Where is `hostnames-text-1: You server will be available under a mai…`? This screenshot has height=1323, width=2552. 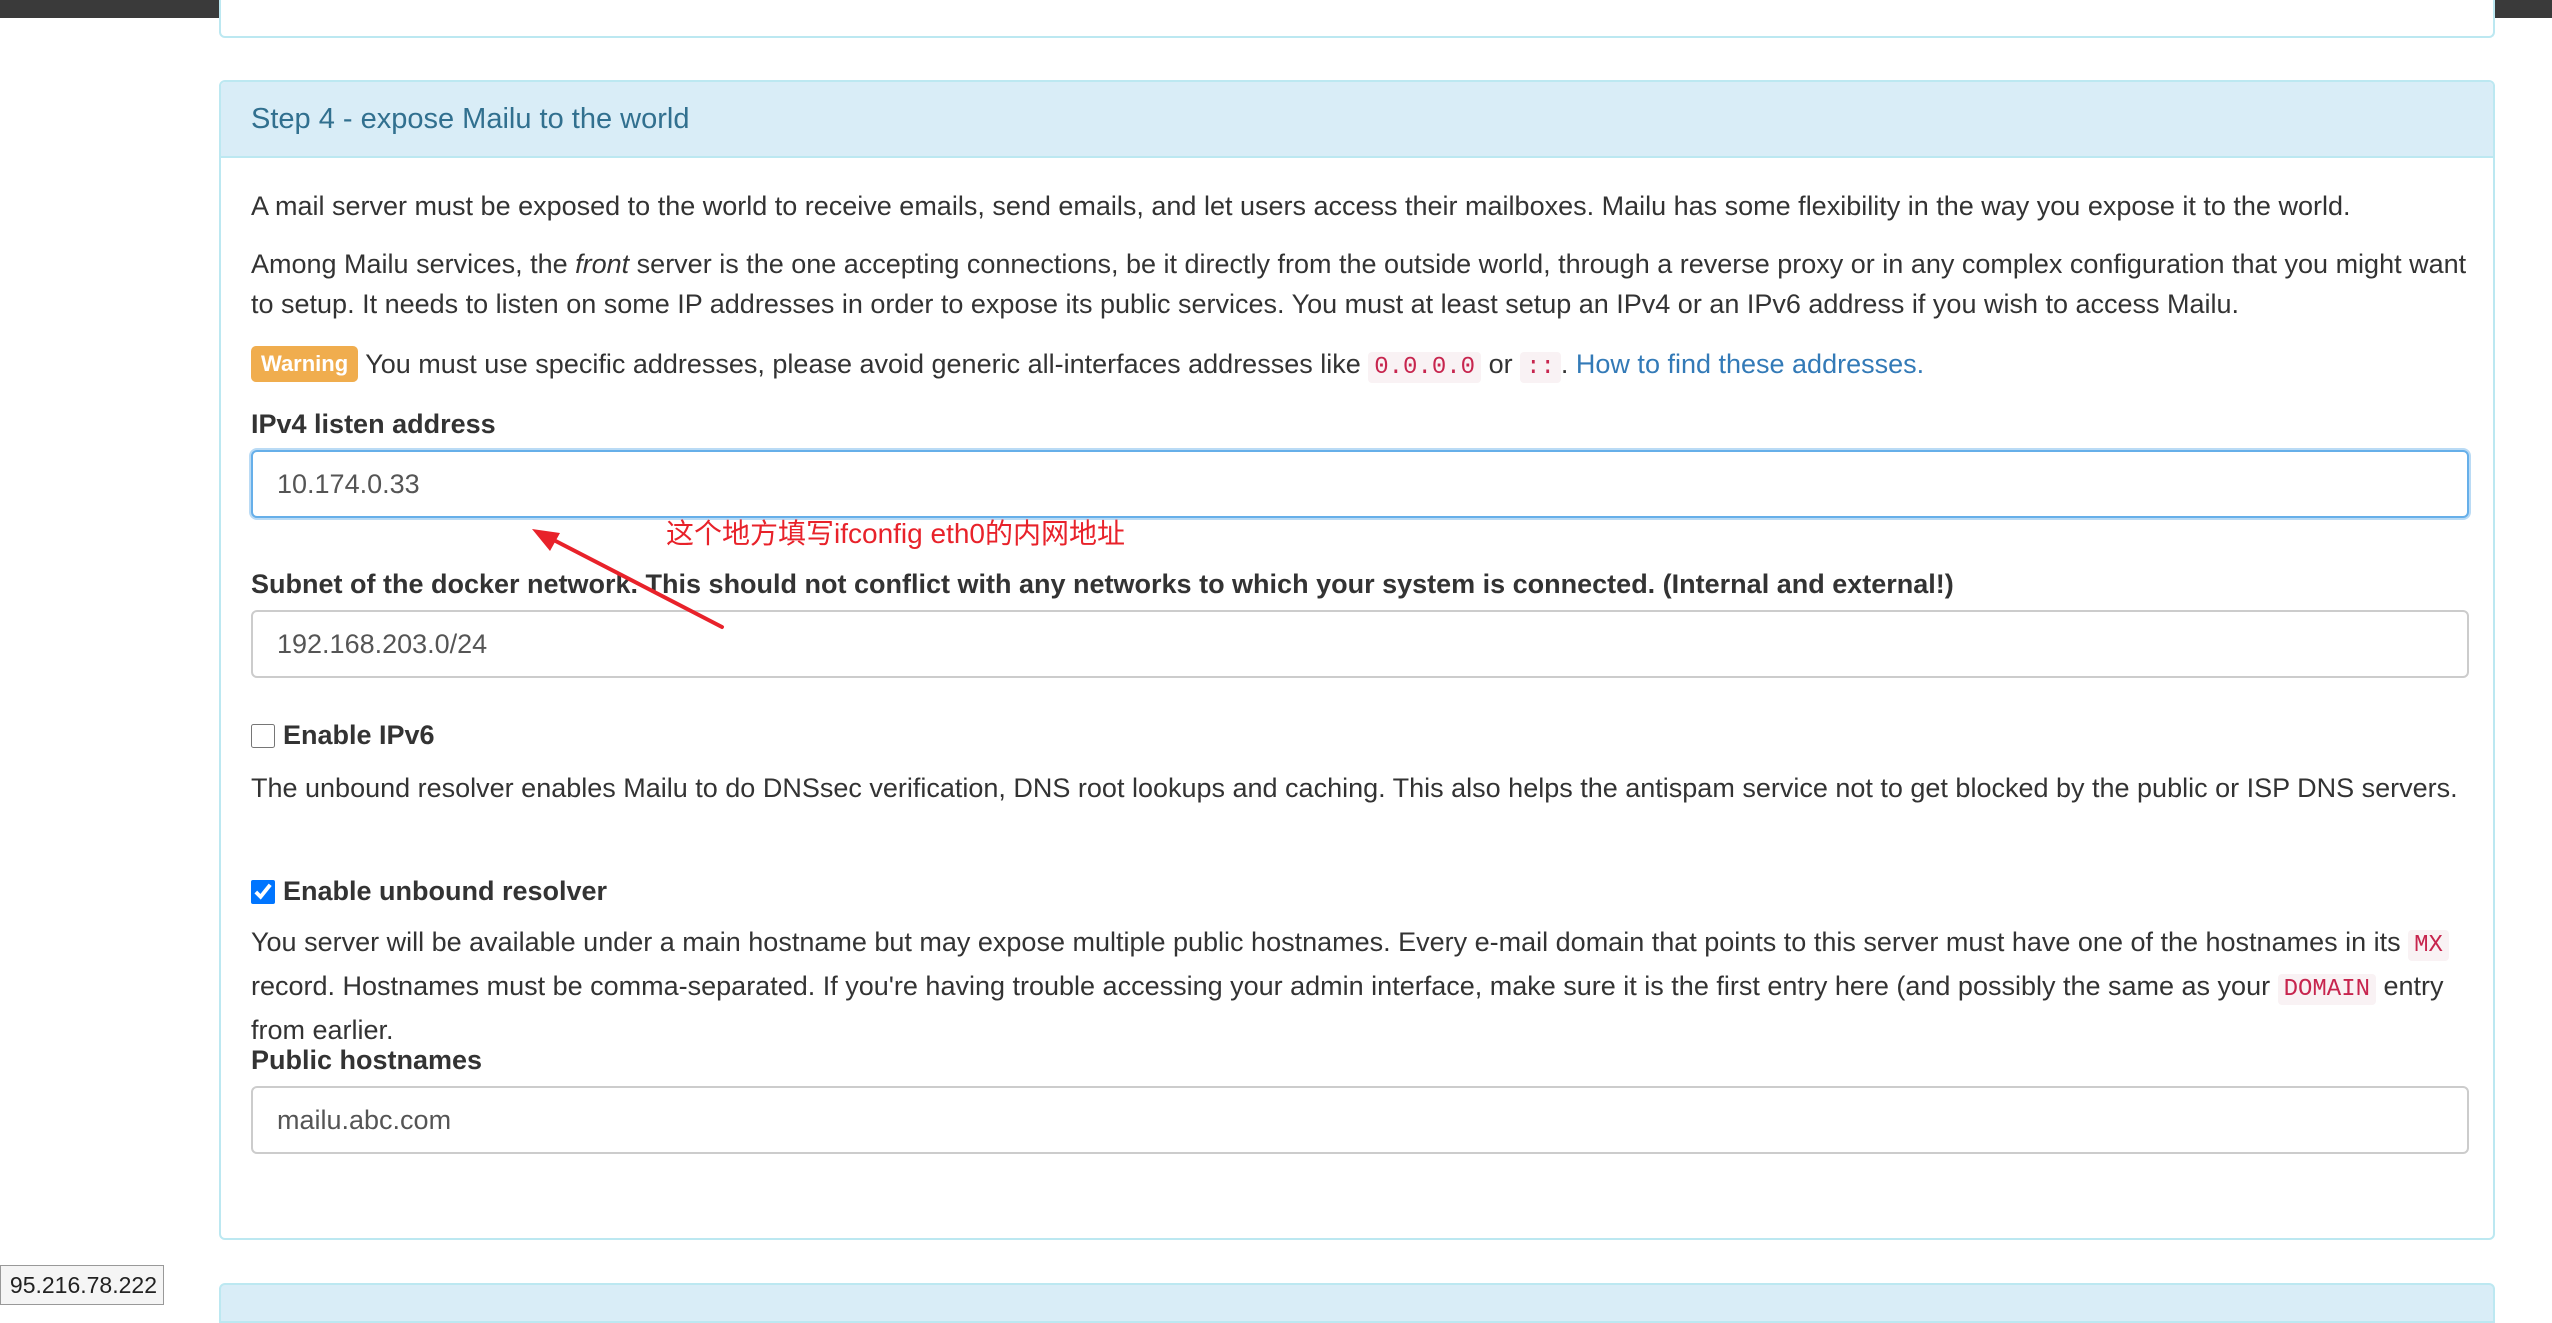 hostnames-text-1: You server will be available under a mai… is located at coordinates (1330, 942).